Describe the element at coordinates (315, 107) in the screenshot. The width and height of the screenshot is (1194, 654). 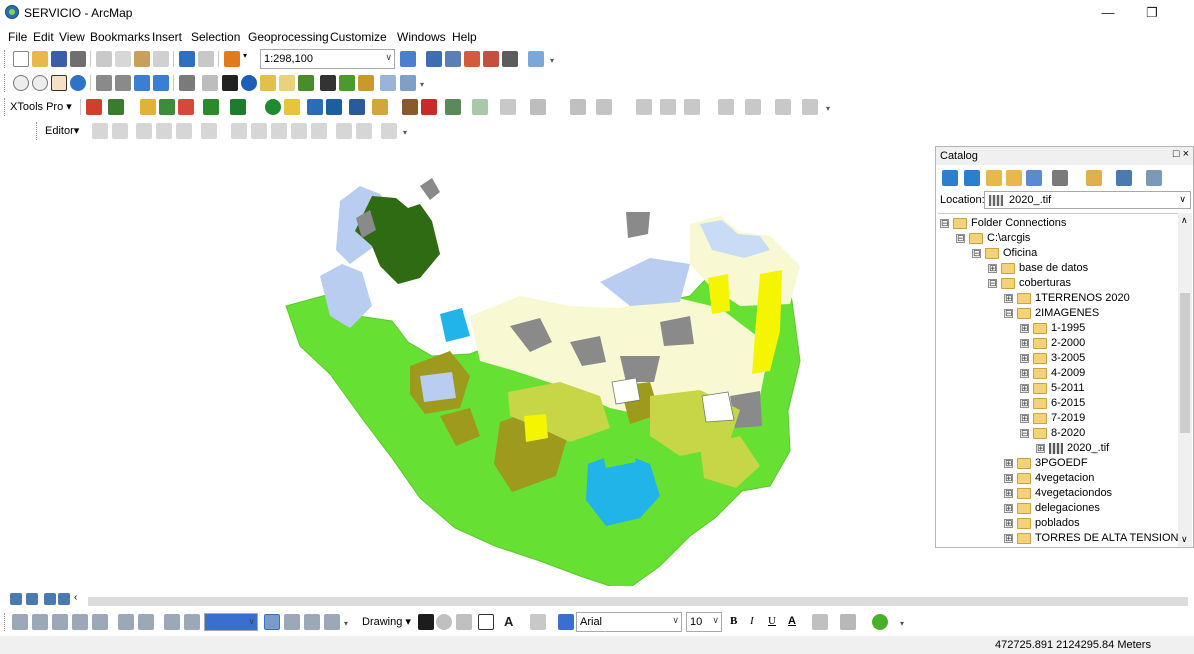
I see `xtools-calc-icon` at that location.